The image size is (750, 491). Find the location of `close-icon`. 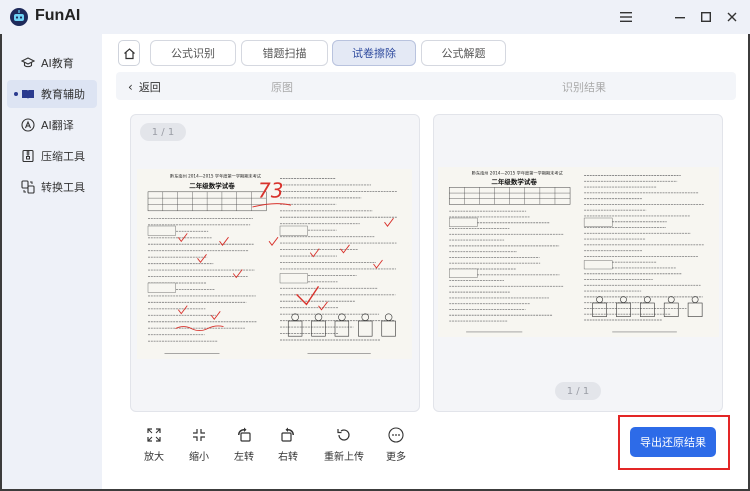

close-icon is located at coordinates (732, 17).